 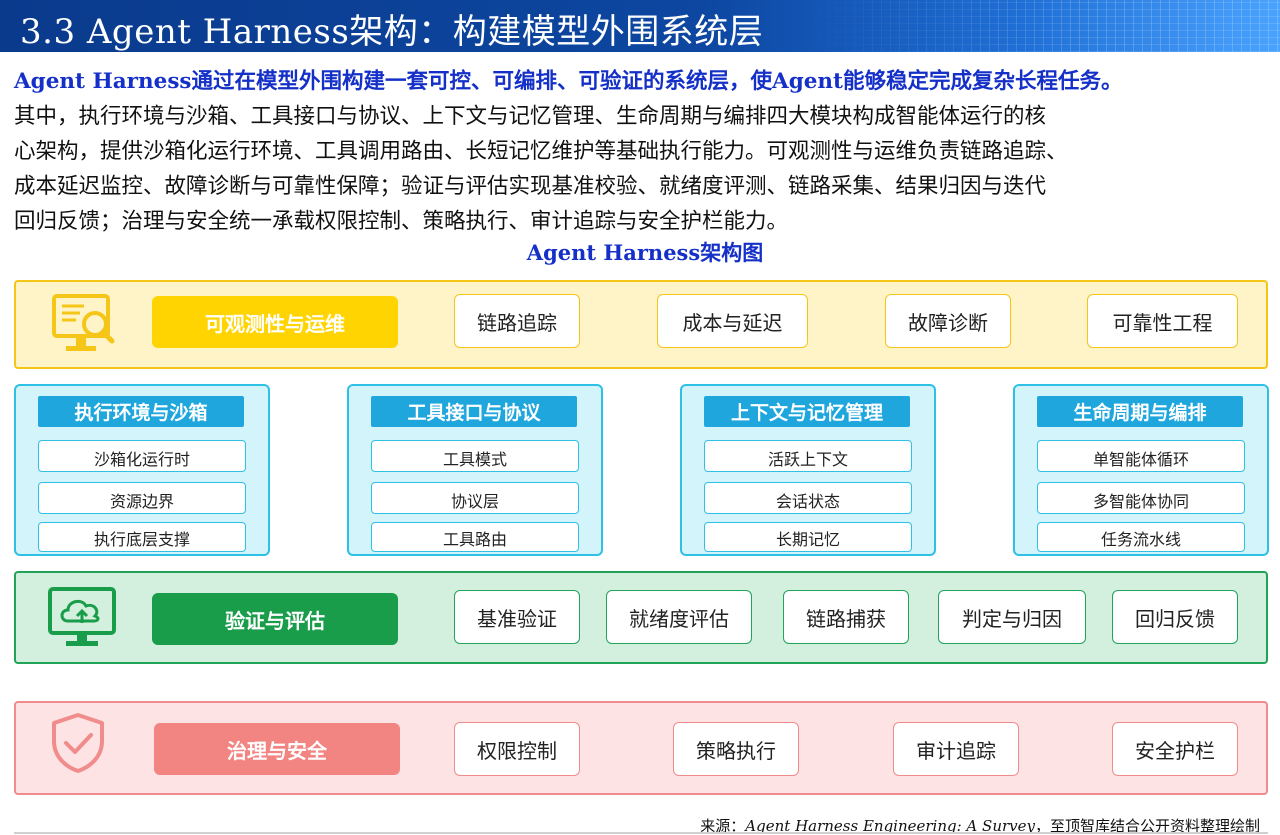 I want to click on obs-item: 成本与延迟, so click(x=732, y=321).